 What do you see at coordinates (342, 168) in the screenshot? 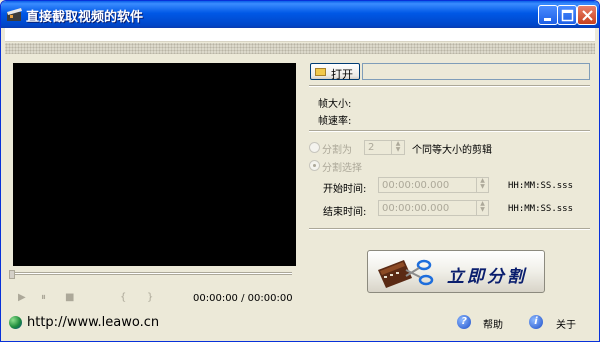
I see `split-by-selection-label: 分割选择` at bounding box center [342, 168].